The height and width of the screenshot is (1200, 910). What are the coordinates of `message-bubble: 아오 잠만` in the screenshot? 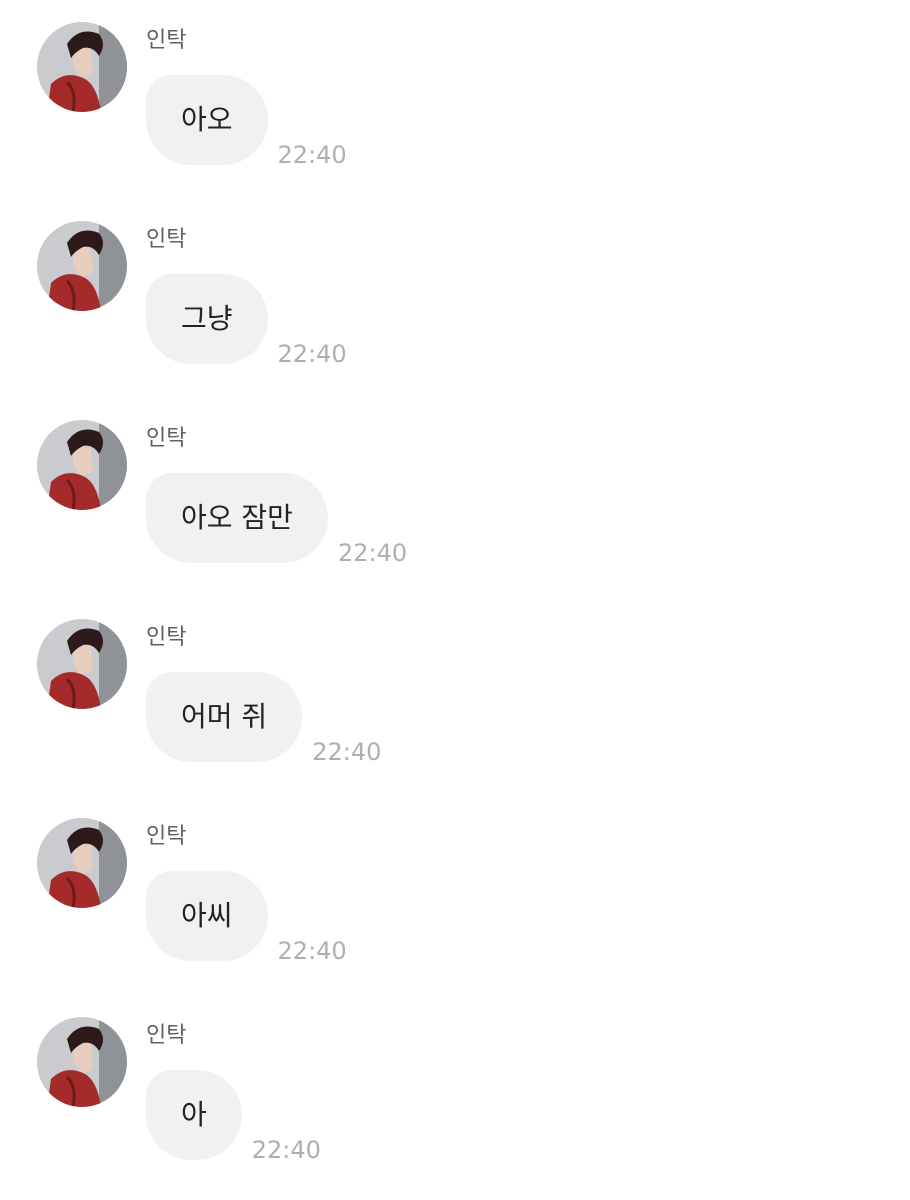 It's located at (237, 518).